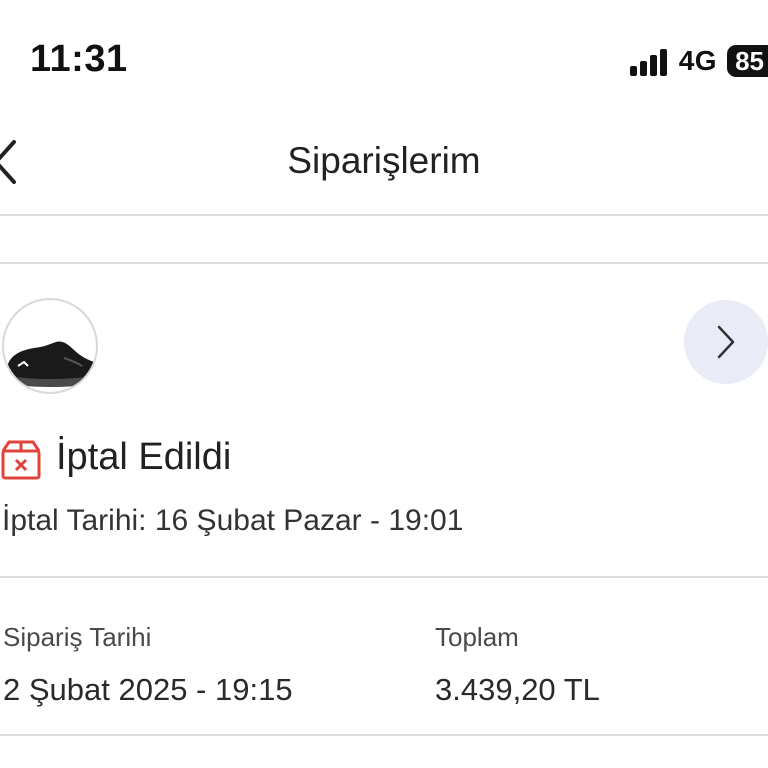  I want to click on product-thumbnail, so click(50, 346).